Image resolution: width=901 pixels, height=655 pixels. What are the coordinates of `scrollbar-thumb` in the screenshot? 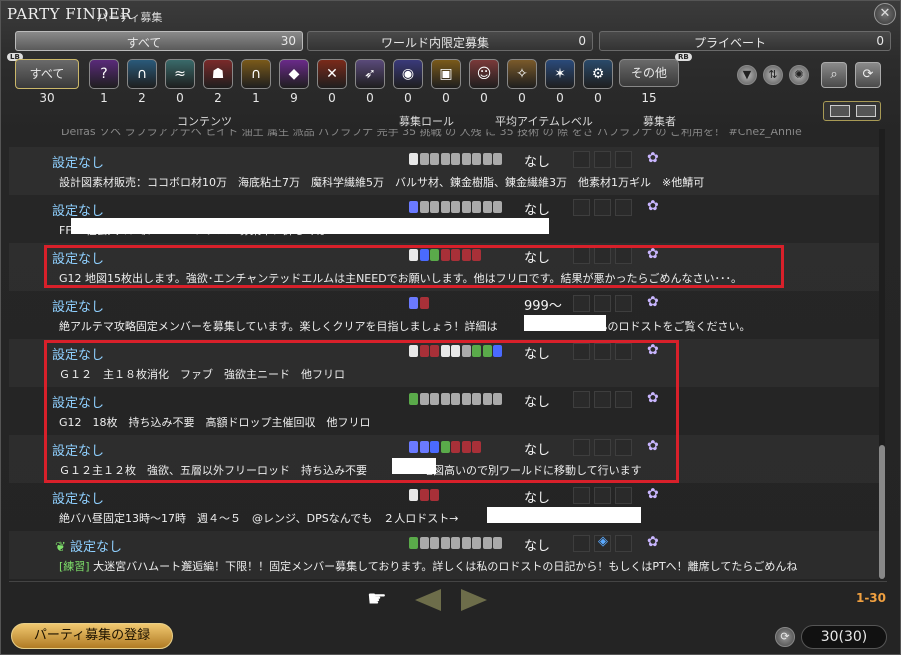 It's located at (882, 512).